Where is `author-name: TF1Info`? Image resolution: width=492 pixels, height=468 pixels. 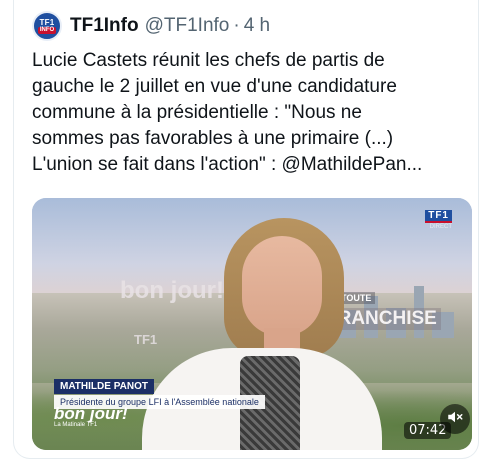
author-name: TF1Info is located at coordinates (104, 26).